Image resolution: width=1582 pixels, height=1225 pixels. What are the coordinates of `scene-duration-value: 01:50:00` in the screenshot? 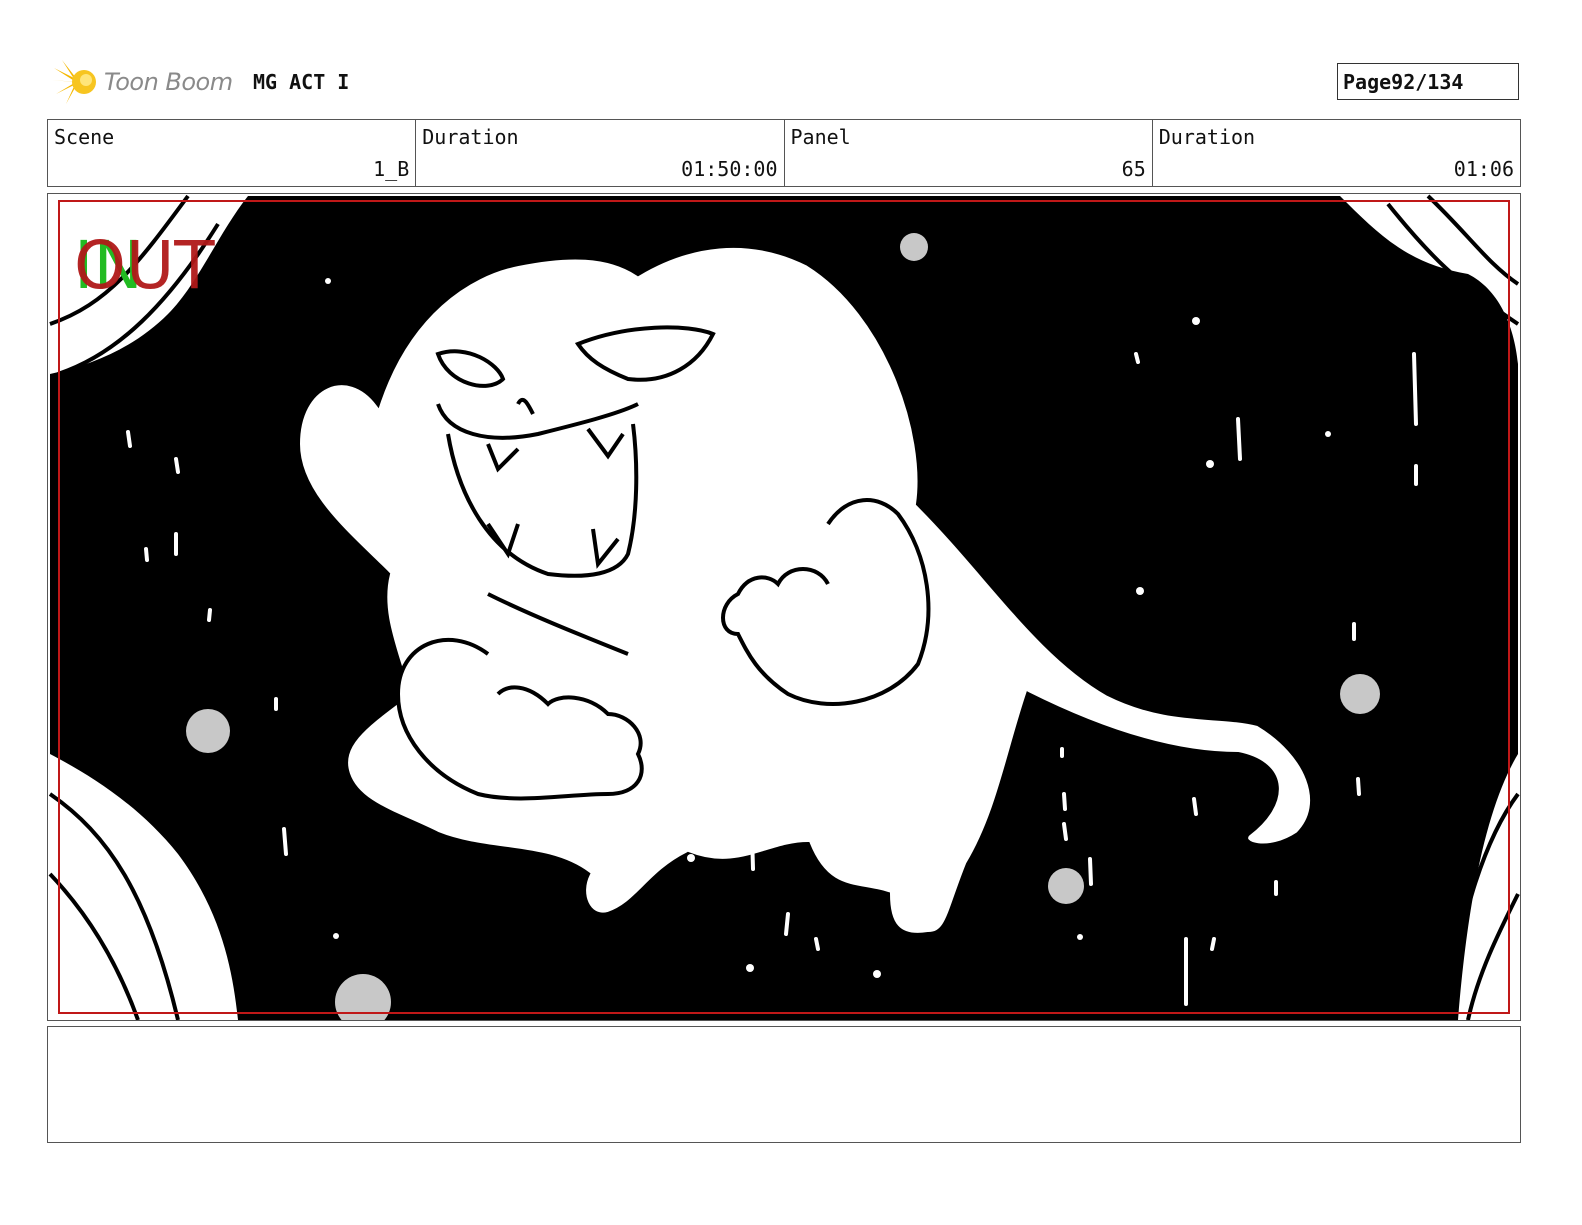 It's located at (729, 169).